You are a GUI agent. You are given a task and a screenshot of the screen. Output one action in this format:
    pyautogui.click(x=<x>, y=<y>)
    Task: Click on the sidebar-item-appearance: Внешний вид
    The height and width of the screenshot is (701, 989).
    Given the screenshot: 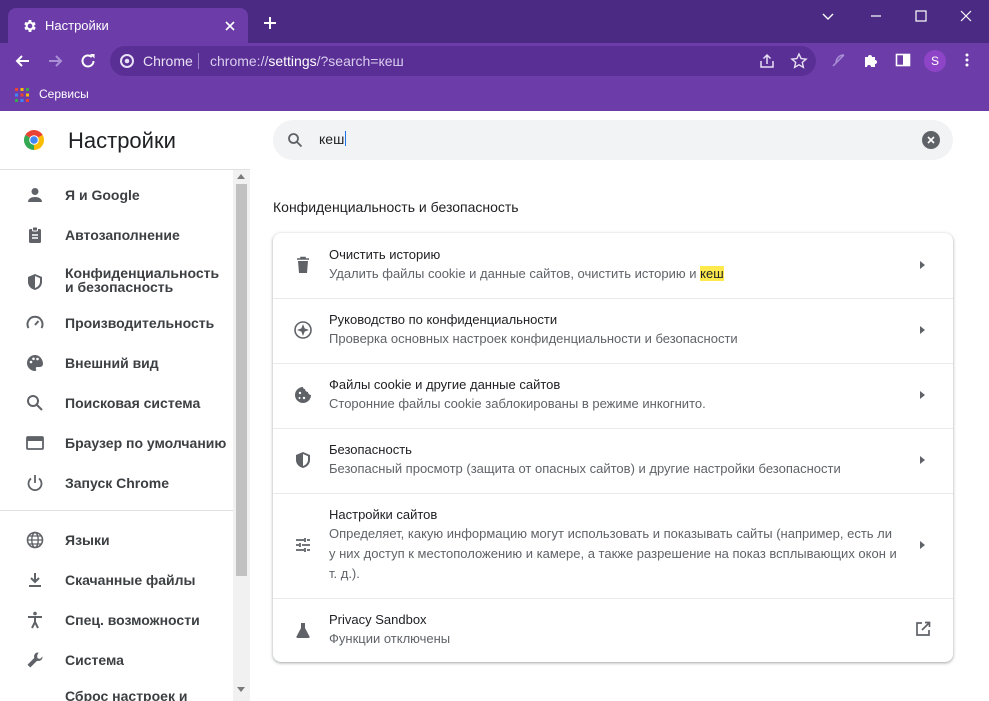 What is the action you would take?
    pyautogui.click(x=116, y=363)
    